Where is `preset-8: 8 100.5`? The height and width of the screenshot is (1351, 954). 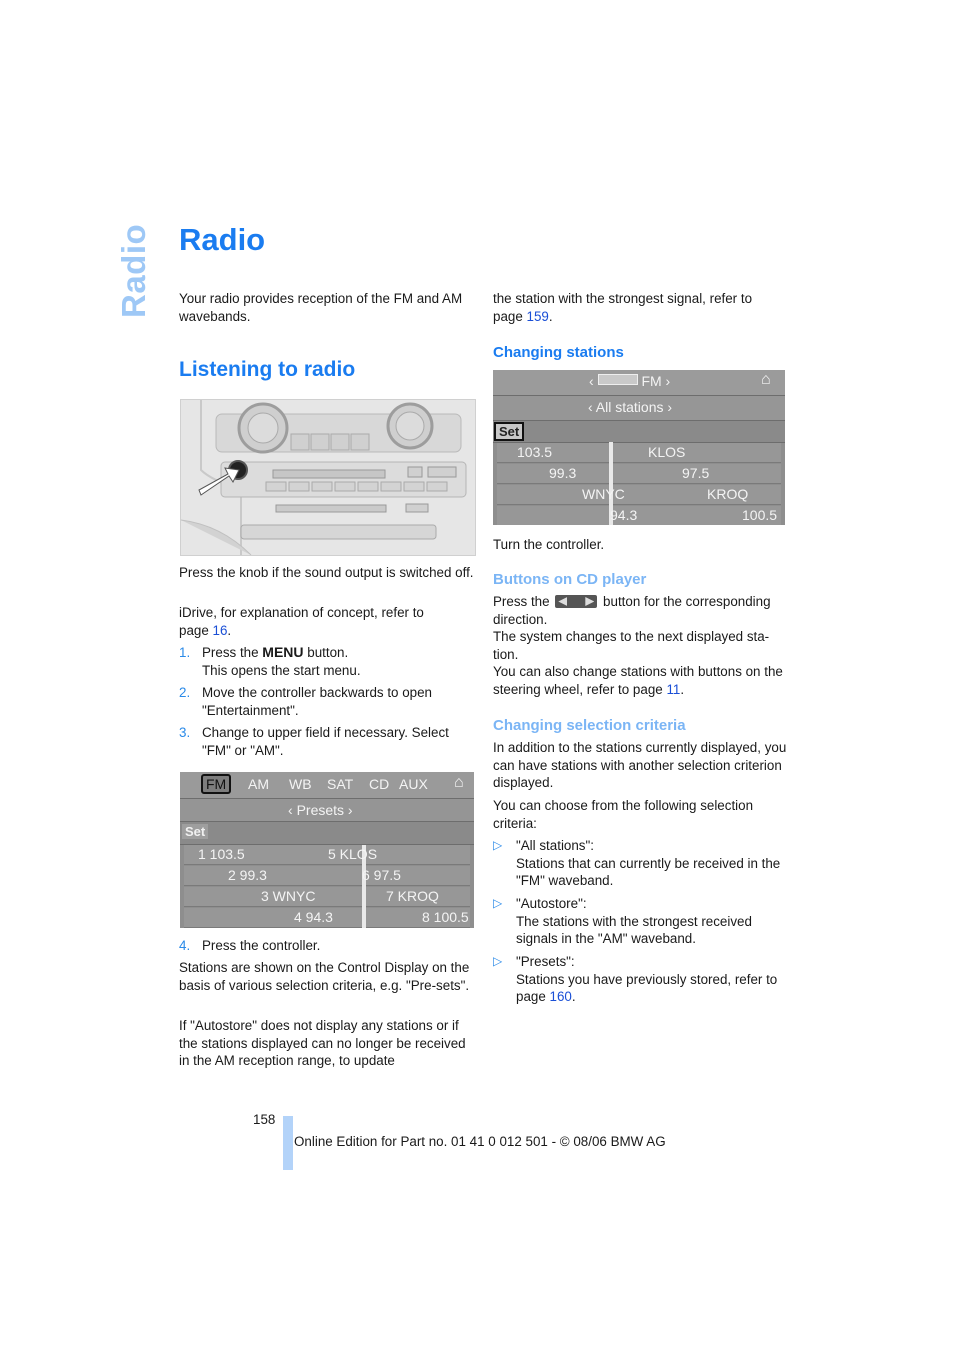
preset-8: 8 100.5 is located at coordinates (445, 917).